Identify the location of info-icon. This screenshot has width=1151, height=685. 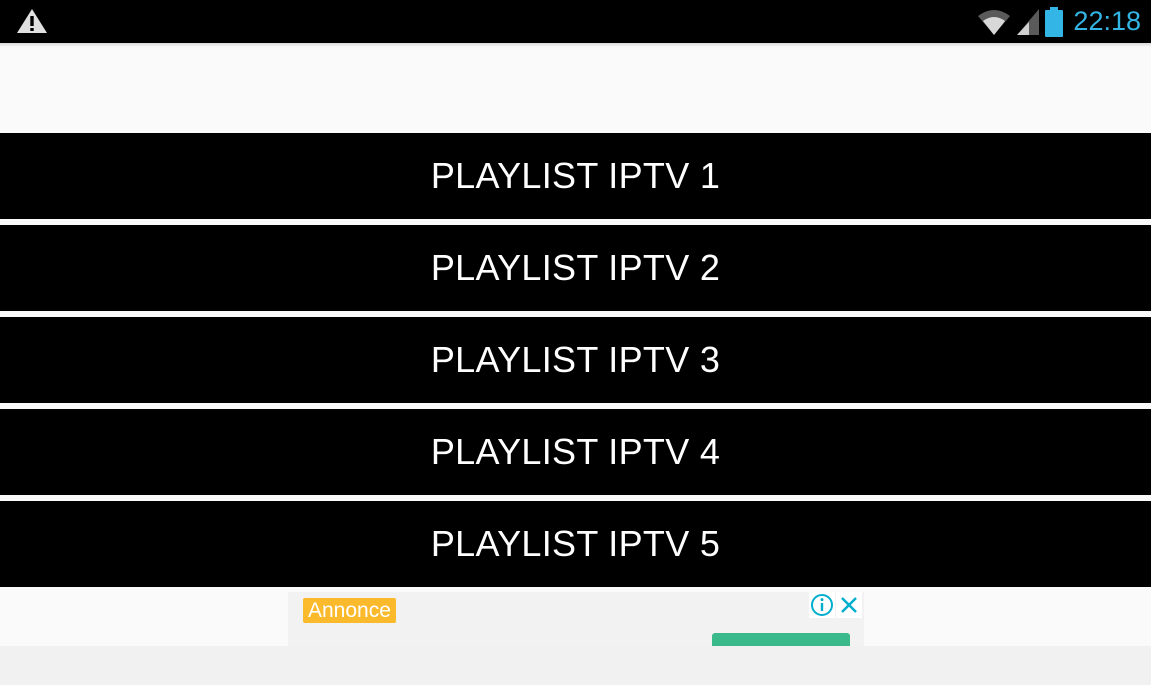
(822, 605).